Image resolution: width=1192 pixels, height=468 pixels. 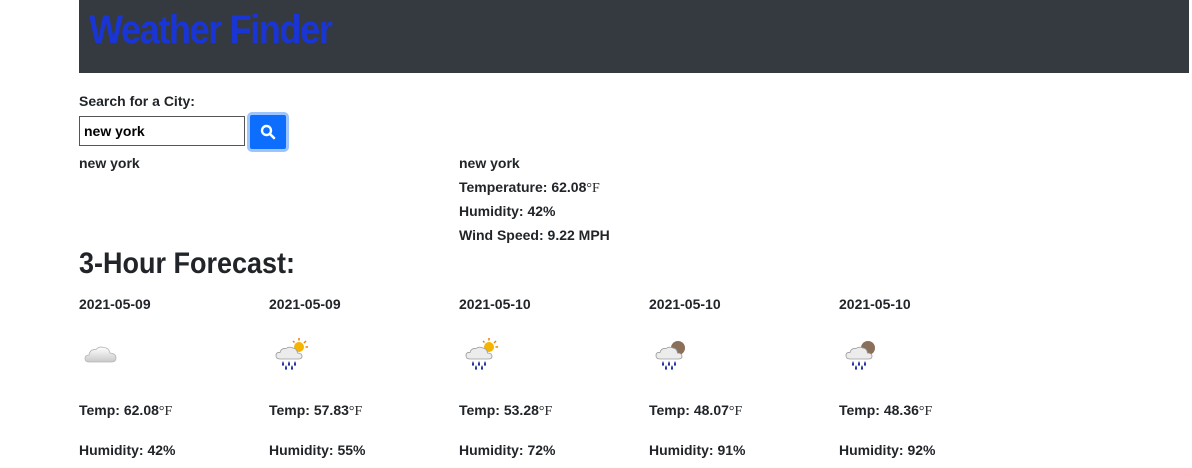 I want to click on cloud-icon, so click(x=100, y=354).